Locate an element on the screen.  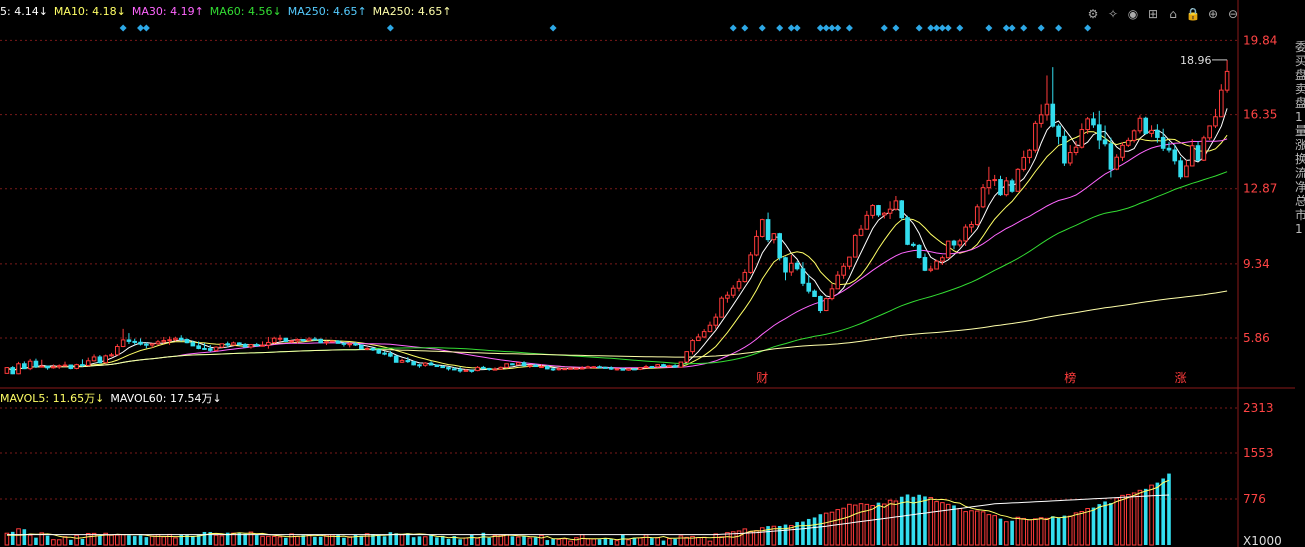
side-panel-tabs: 委买盘卖盘1量涨换流净总市1 is located at coordinates (1300, 290).